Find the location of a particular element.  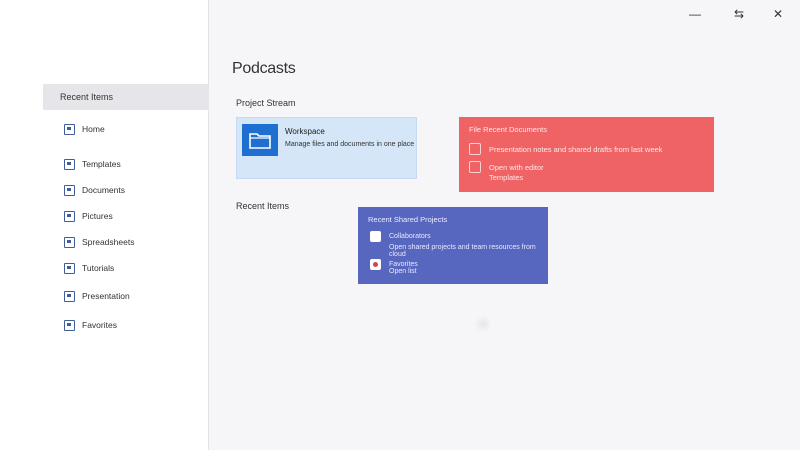

workspace-card-title: Workspace is located at coordinates (305, 131).